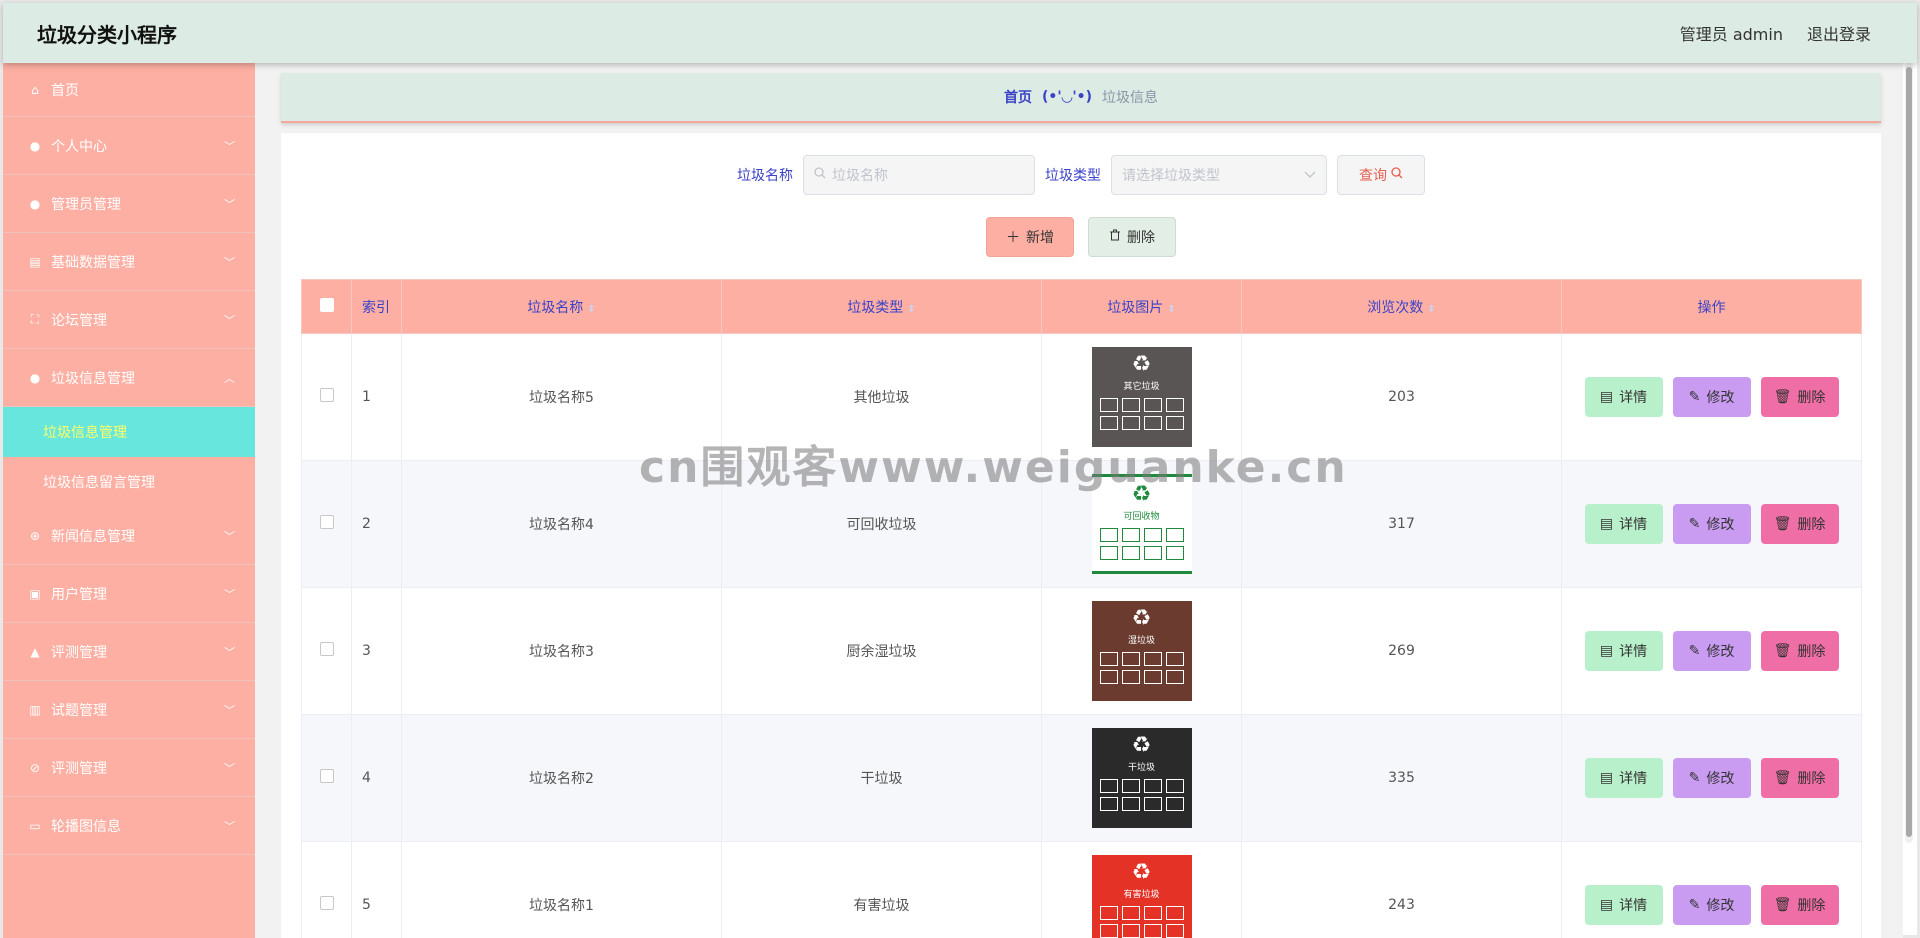 This screenshot has height=938, width=1920. What do you see at coordinates (129, 594) in the screenshot?
I see `sidebar-item: ▣ 用户管理 ﹀` at bounding box center [129, 594].